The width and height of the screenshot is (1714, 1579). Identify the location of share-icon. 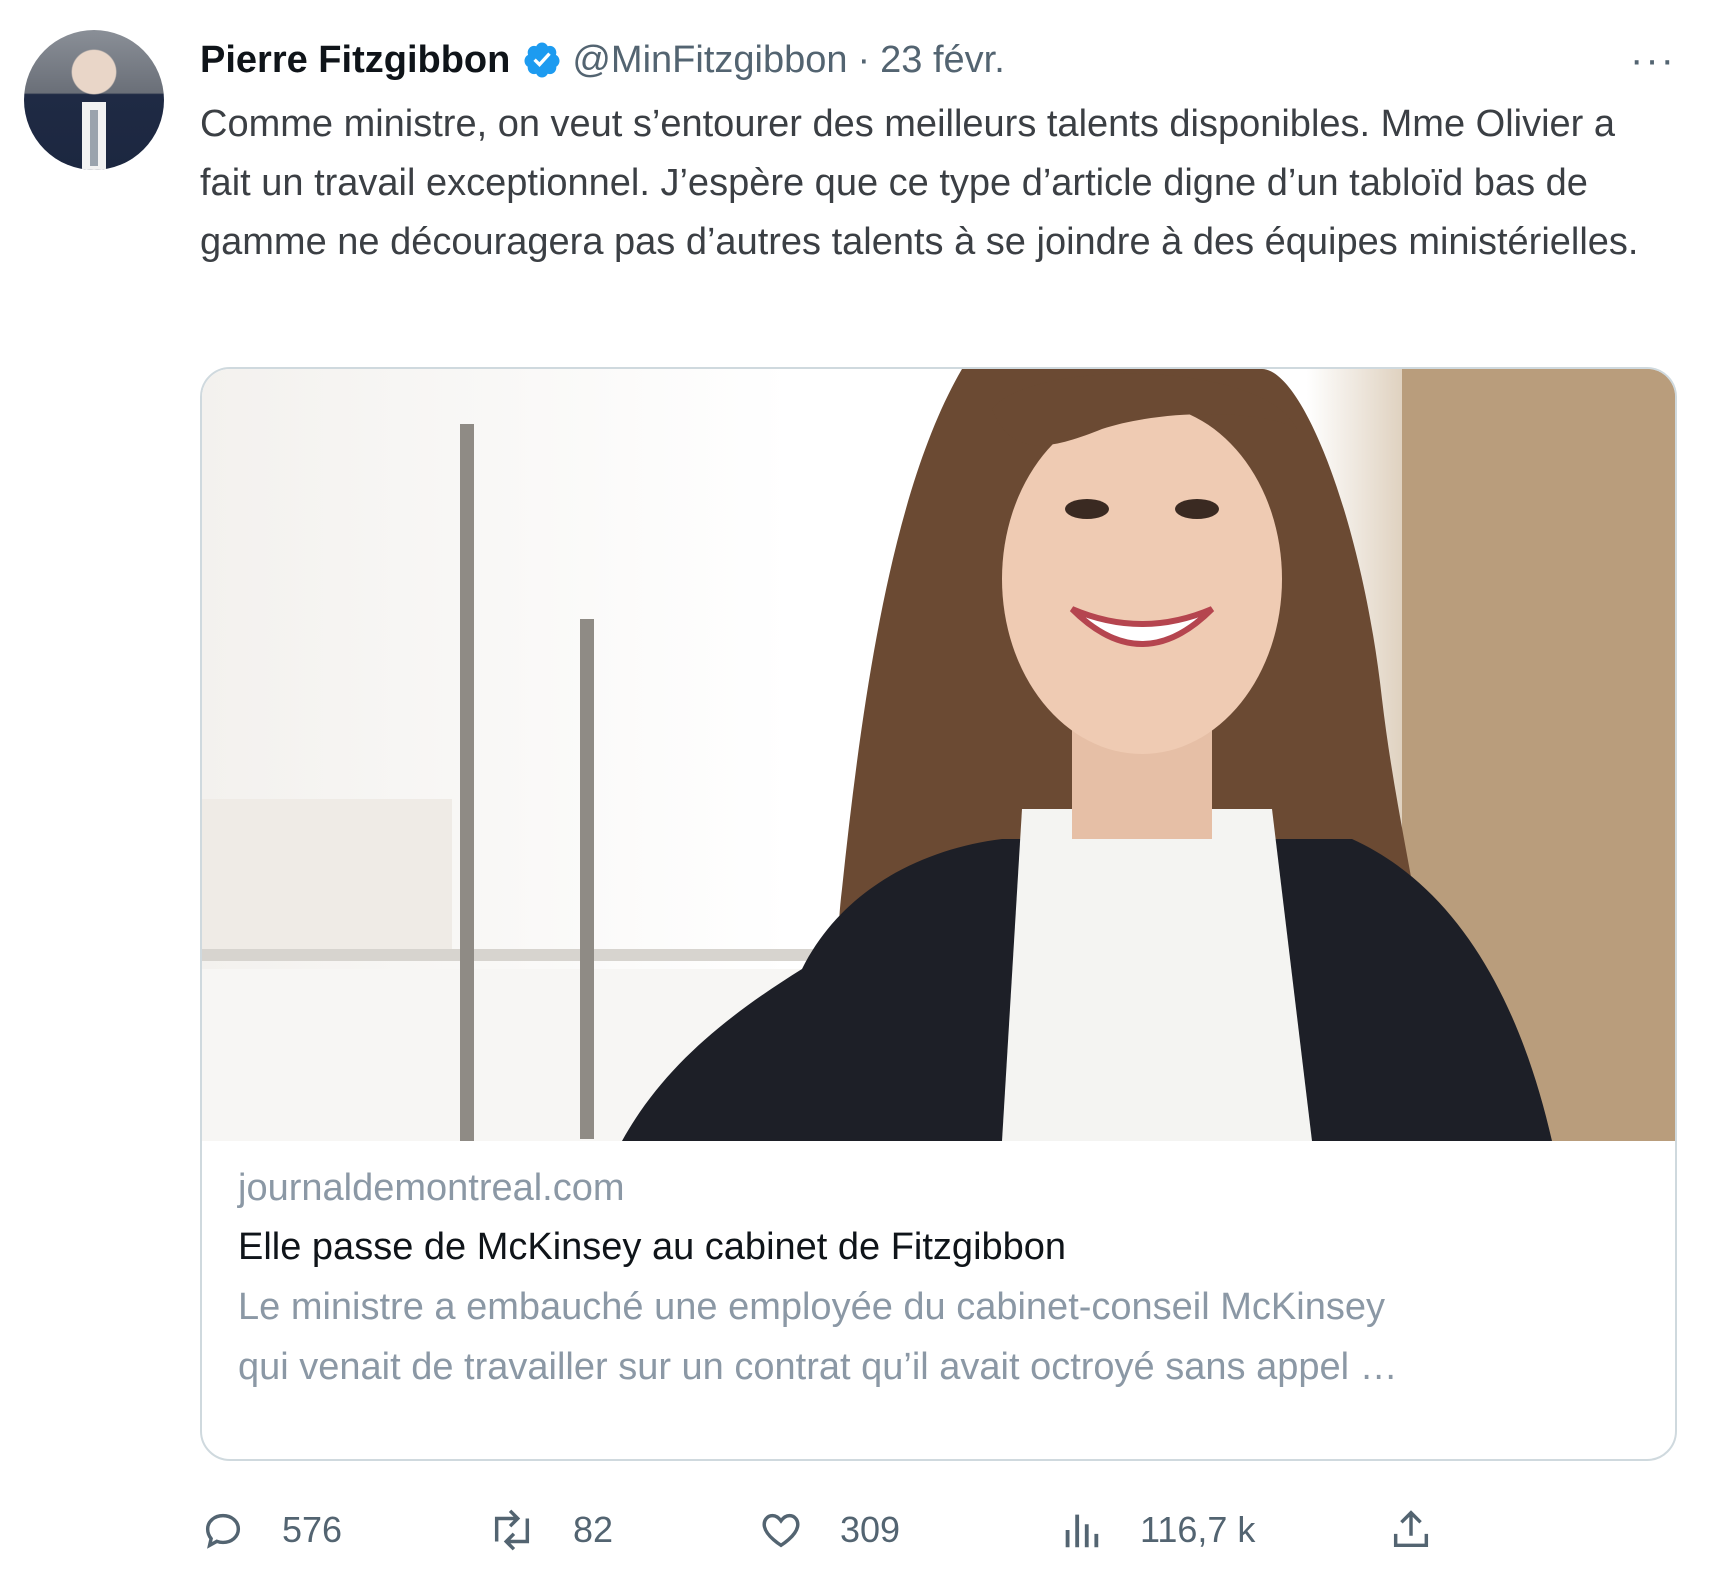
(1411, 1529).